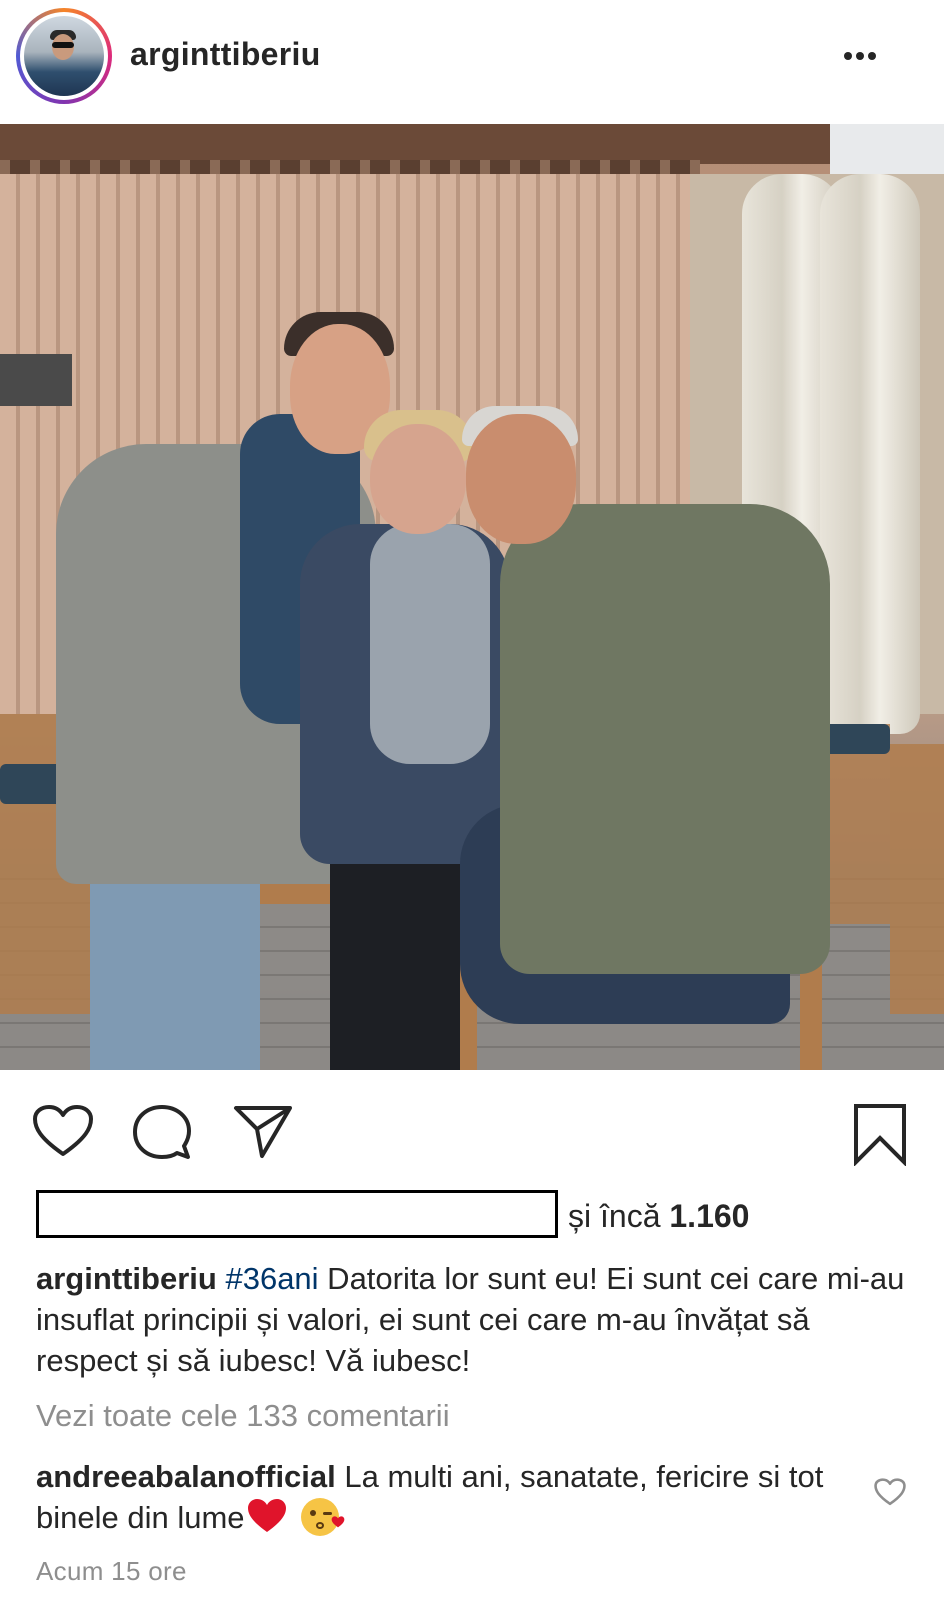 This screenshot has height=1615, width=944. What do you see at coordinates (890, 1494) in the screenshot?
I see `comment-heart-icon` at bounding box center [890, 1494].